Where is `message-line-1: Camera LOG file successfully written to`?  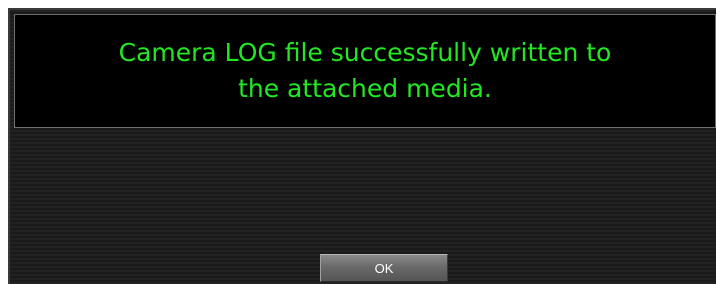 message-line-1: Camera LOG file successfully written to is located at coordinates (365, 52).